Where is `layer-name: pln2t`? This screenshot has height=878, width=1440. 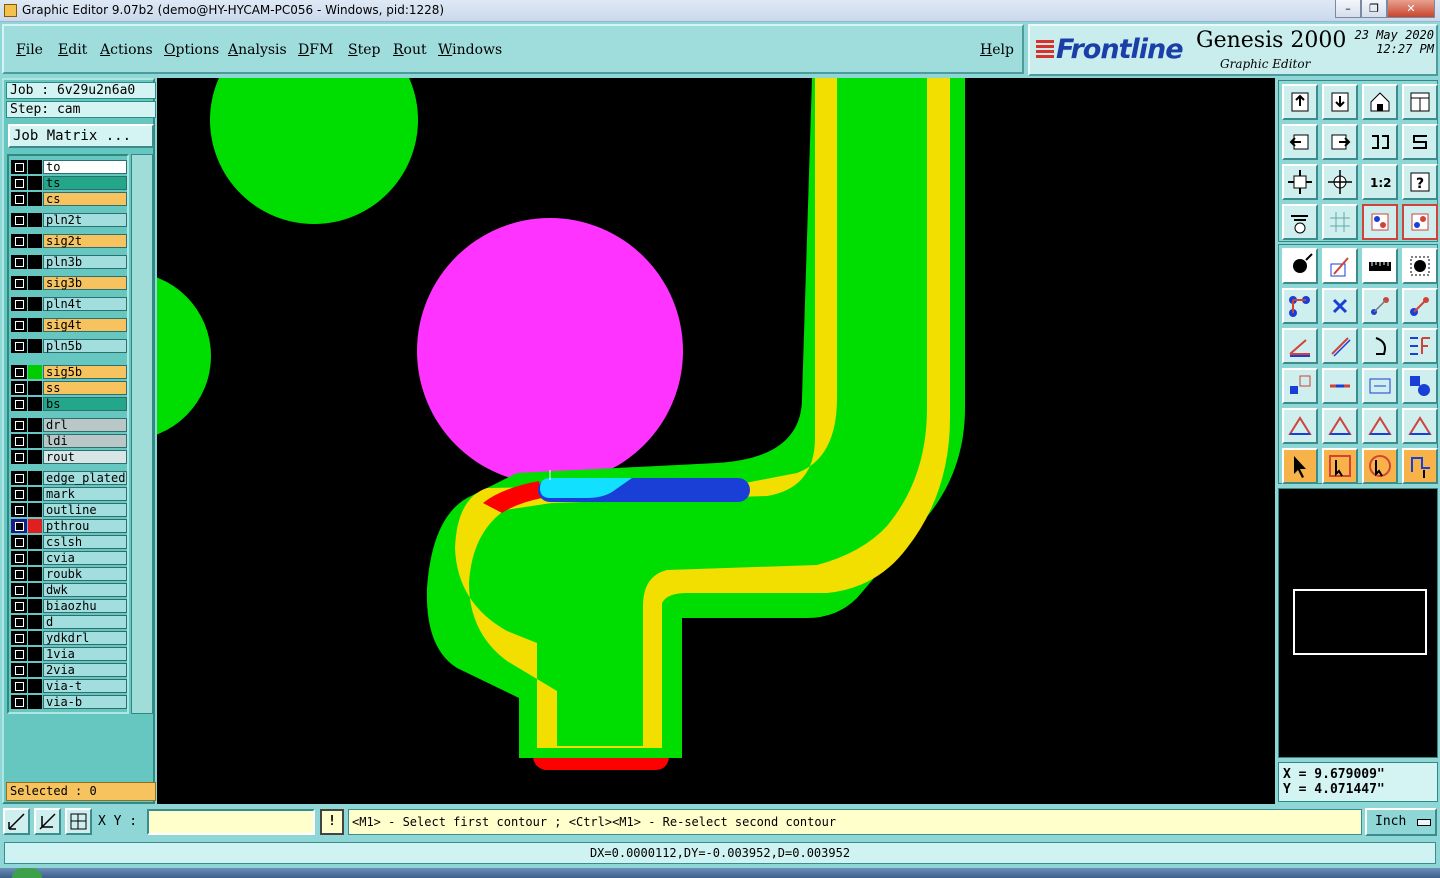 layer-name: pln2t is located at coordinates (85, 220).